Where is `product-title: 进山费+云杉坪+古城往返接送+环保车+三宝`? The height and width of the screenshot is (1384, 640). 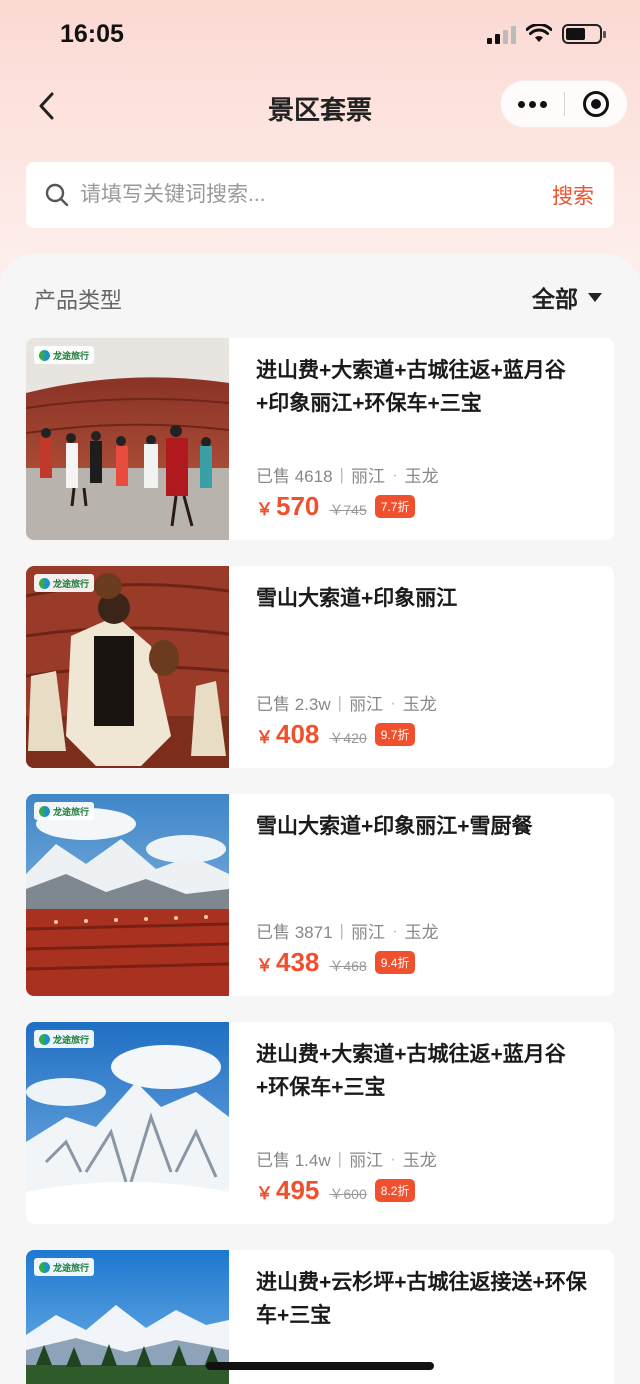
product-title: 进山费+云杉坪+古城往返接送+环保车+三宝 is located at coordinates (421, 1299).